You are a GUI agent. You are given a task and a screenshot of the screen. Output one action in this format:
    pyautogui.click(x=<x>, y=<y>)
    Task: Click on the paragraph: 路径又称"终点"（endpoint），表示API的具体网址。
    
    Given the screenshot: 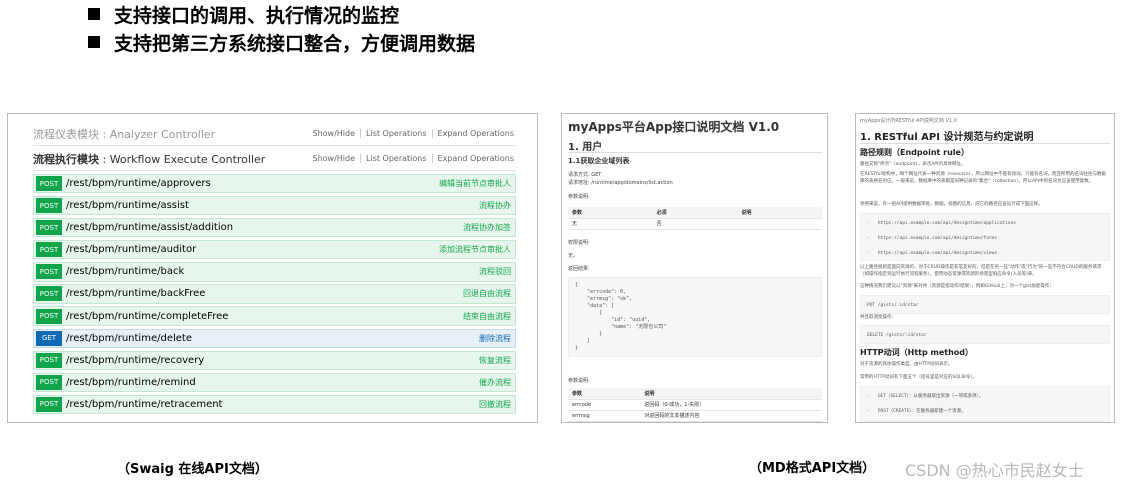 What is the action you would take?
    pyautogui.click(x=913, y=164)
    